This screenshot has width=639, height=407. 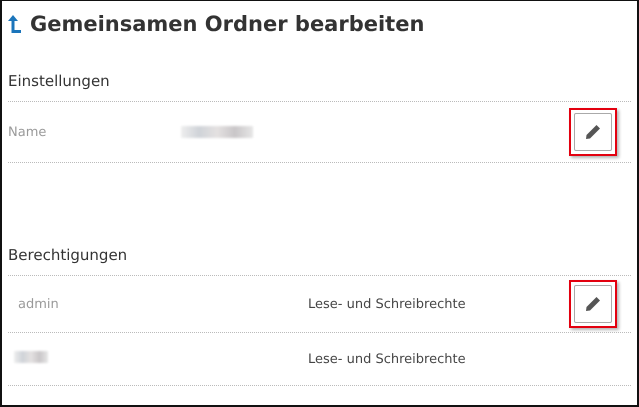 I want to click on section-heading: Einstellungen, so click(x=59, y=81).